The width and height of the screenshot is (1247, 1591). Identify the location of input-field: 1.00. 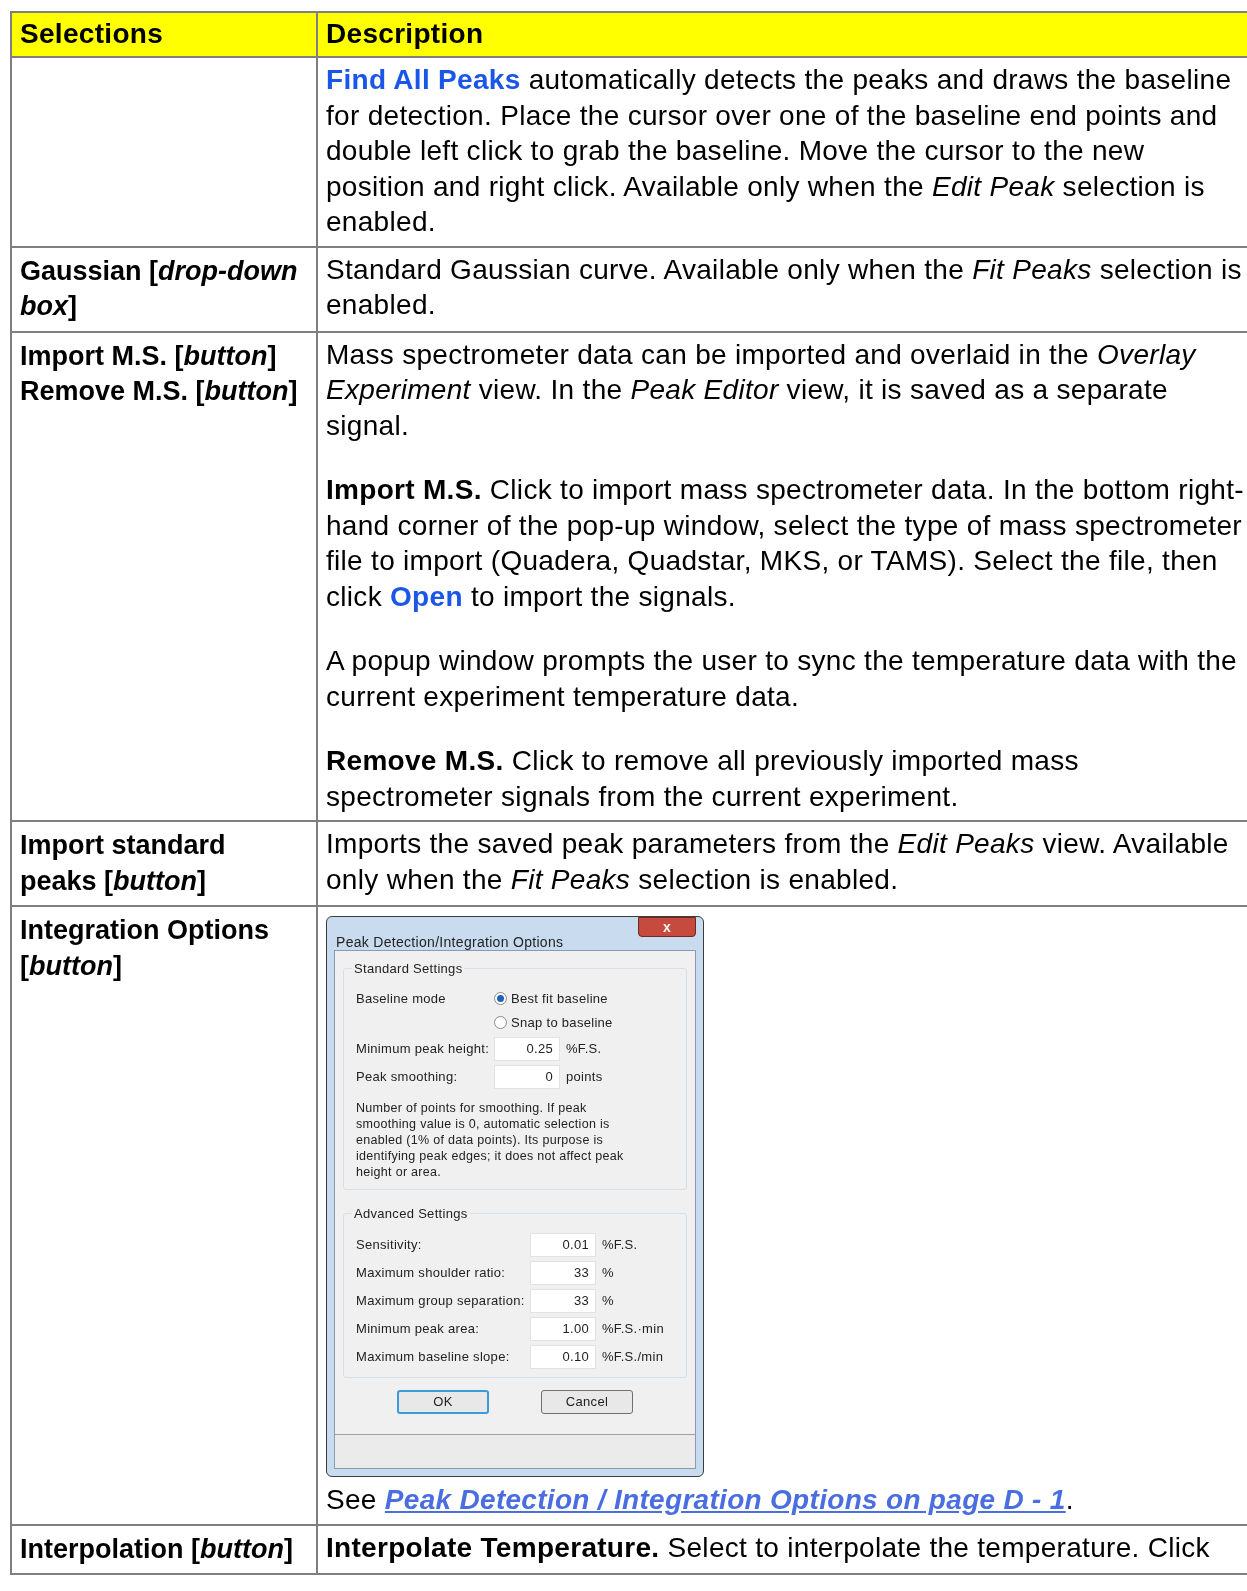
(563, 1329).